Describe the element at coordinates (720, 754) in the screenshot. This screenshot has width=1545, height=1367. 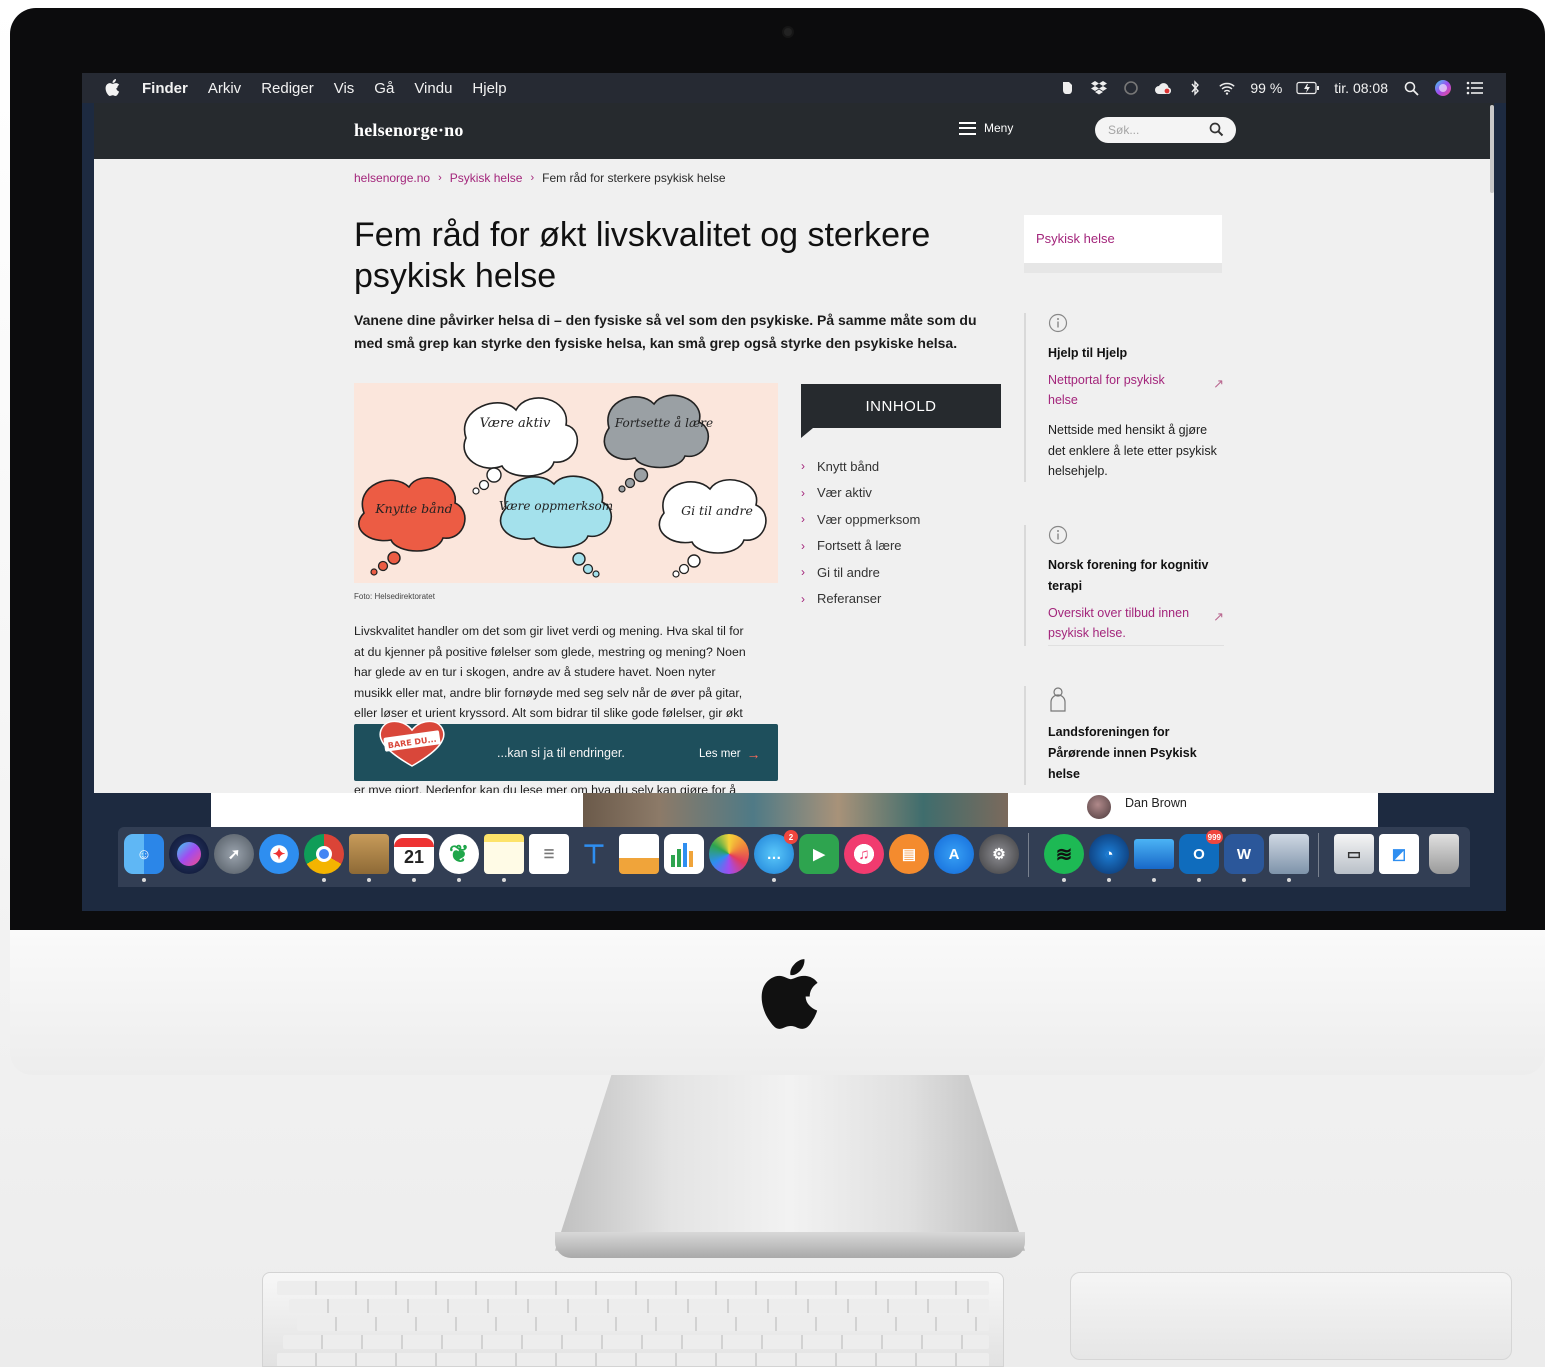
I see `banner-link-label: Les mer` at that location.